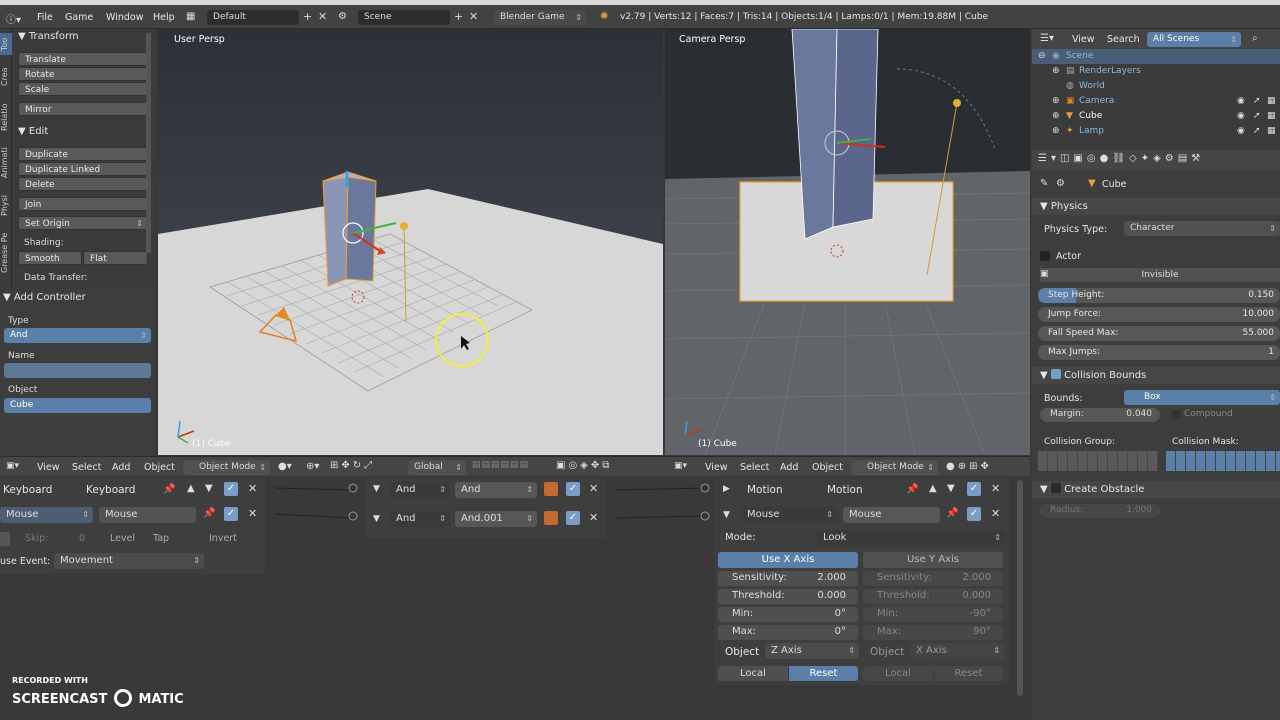 The height and width of the screenshot is (720, 1280). Describe the element at coordinates (83, 169) in the screenshot. I see `duplicate-linked-button: Duplicate Linked` at that location.